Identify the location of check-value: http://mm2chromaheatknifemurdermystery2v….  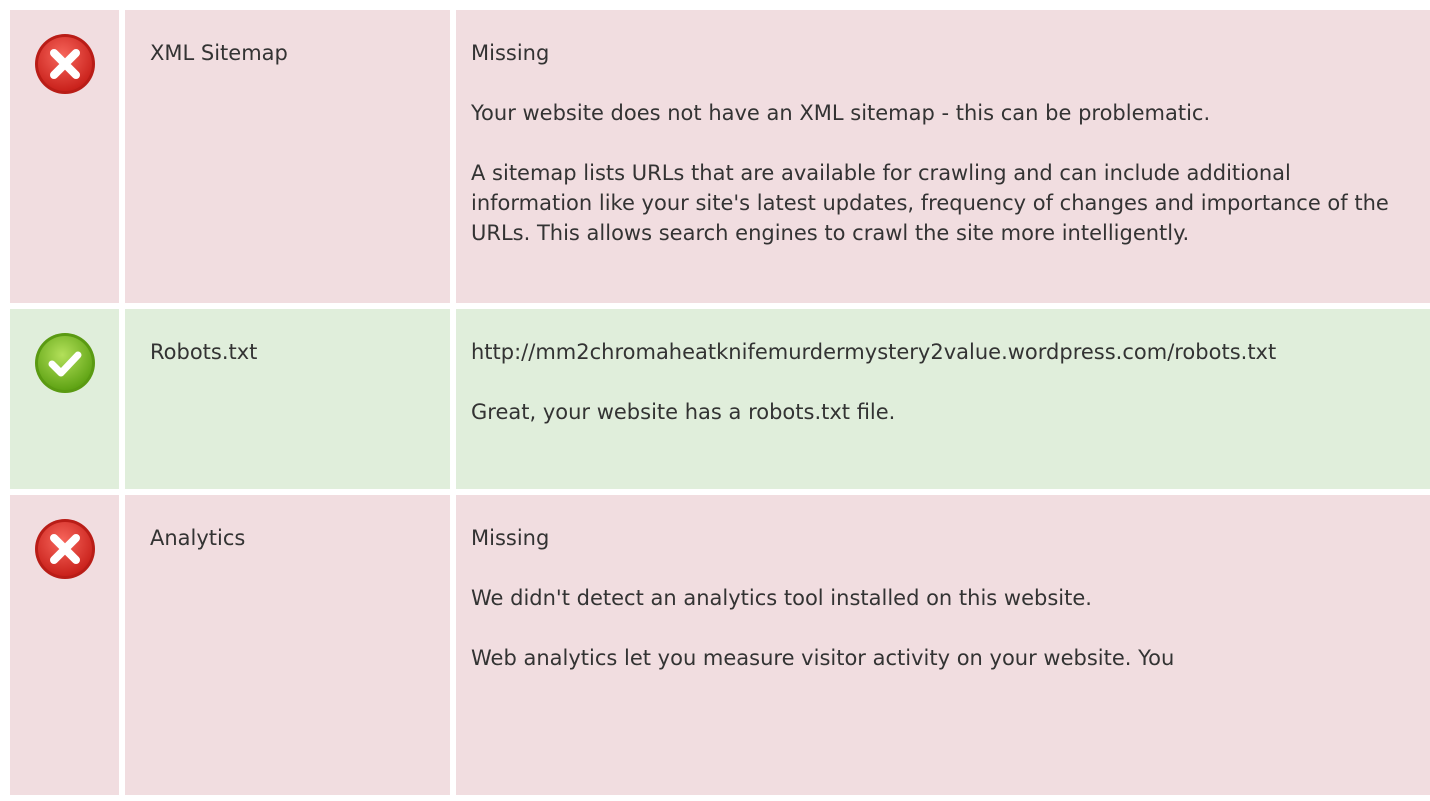
(874, 352).